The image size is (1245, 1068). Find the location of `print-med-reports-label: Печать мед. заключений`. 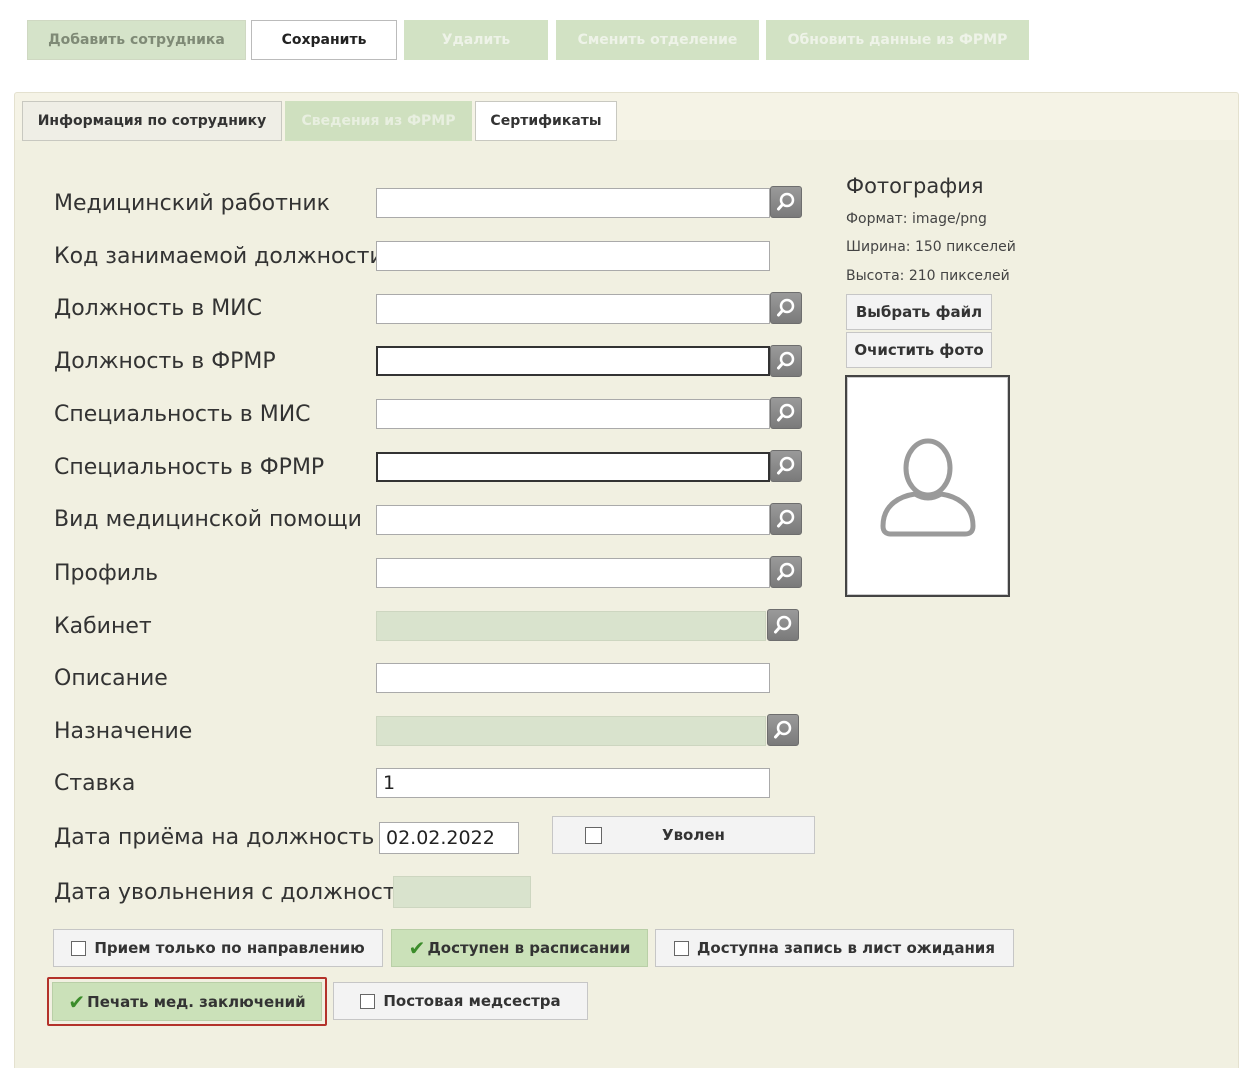

print-med-reports-label: Печать мед. заключений is located at coordinates (196, 1001).